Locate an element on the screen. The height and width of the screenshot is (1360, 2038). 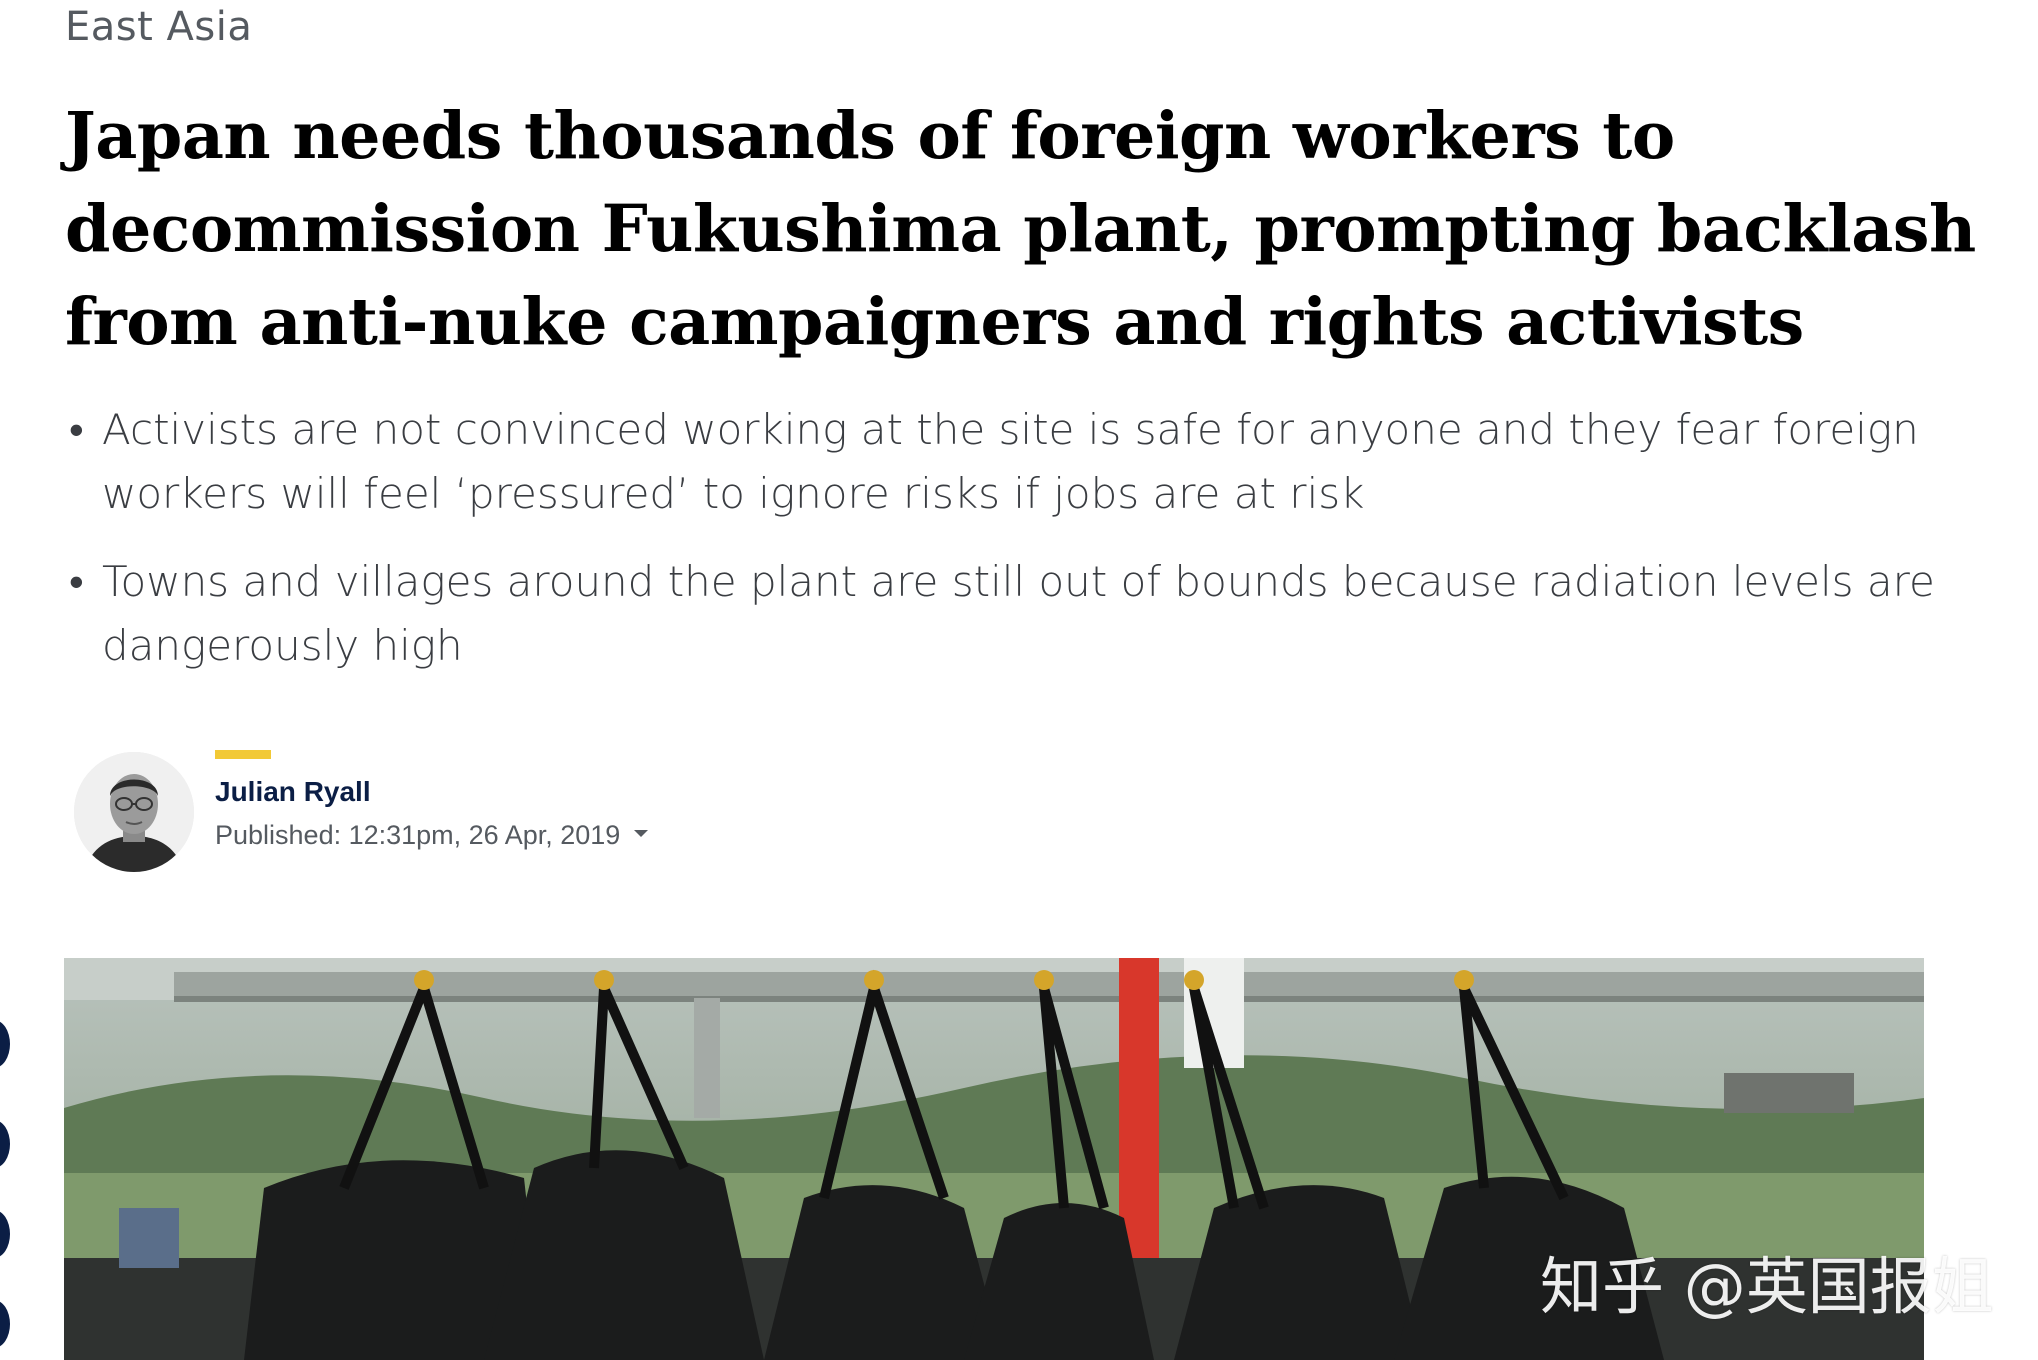
author-photo is located at coordinates (134, 812).